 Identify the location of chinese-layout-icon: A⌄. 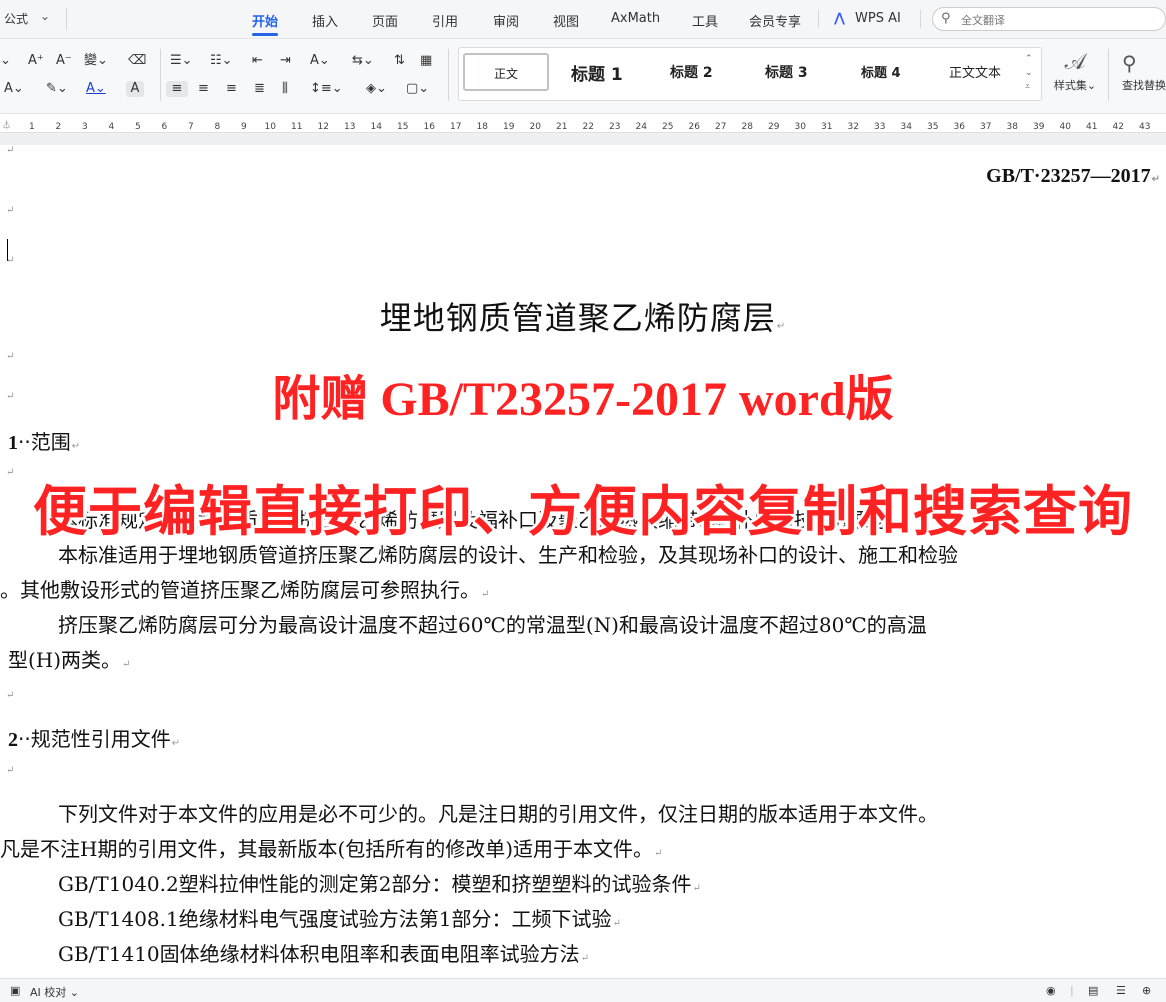
(320, 61).